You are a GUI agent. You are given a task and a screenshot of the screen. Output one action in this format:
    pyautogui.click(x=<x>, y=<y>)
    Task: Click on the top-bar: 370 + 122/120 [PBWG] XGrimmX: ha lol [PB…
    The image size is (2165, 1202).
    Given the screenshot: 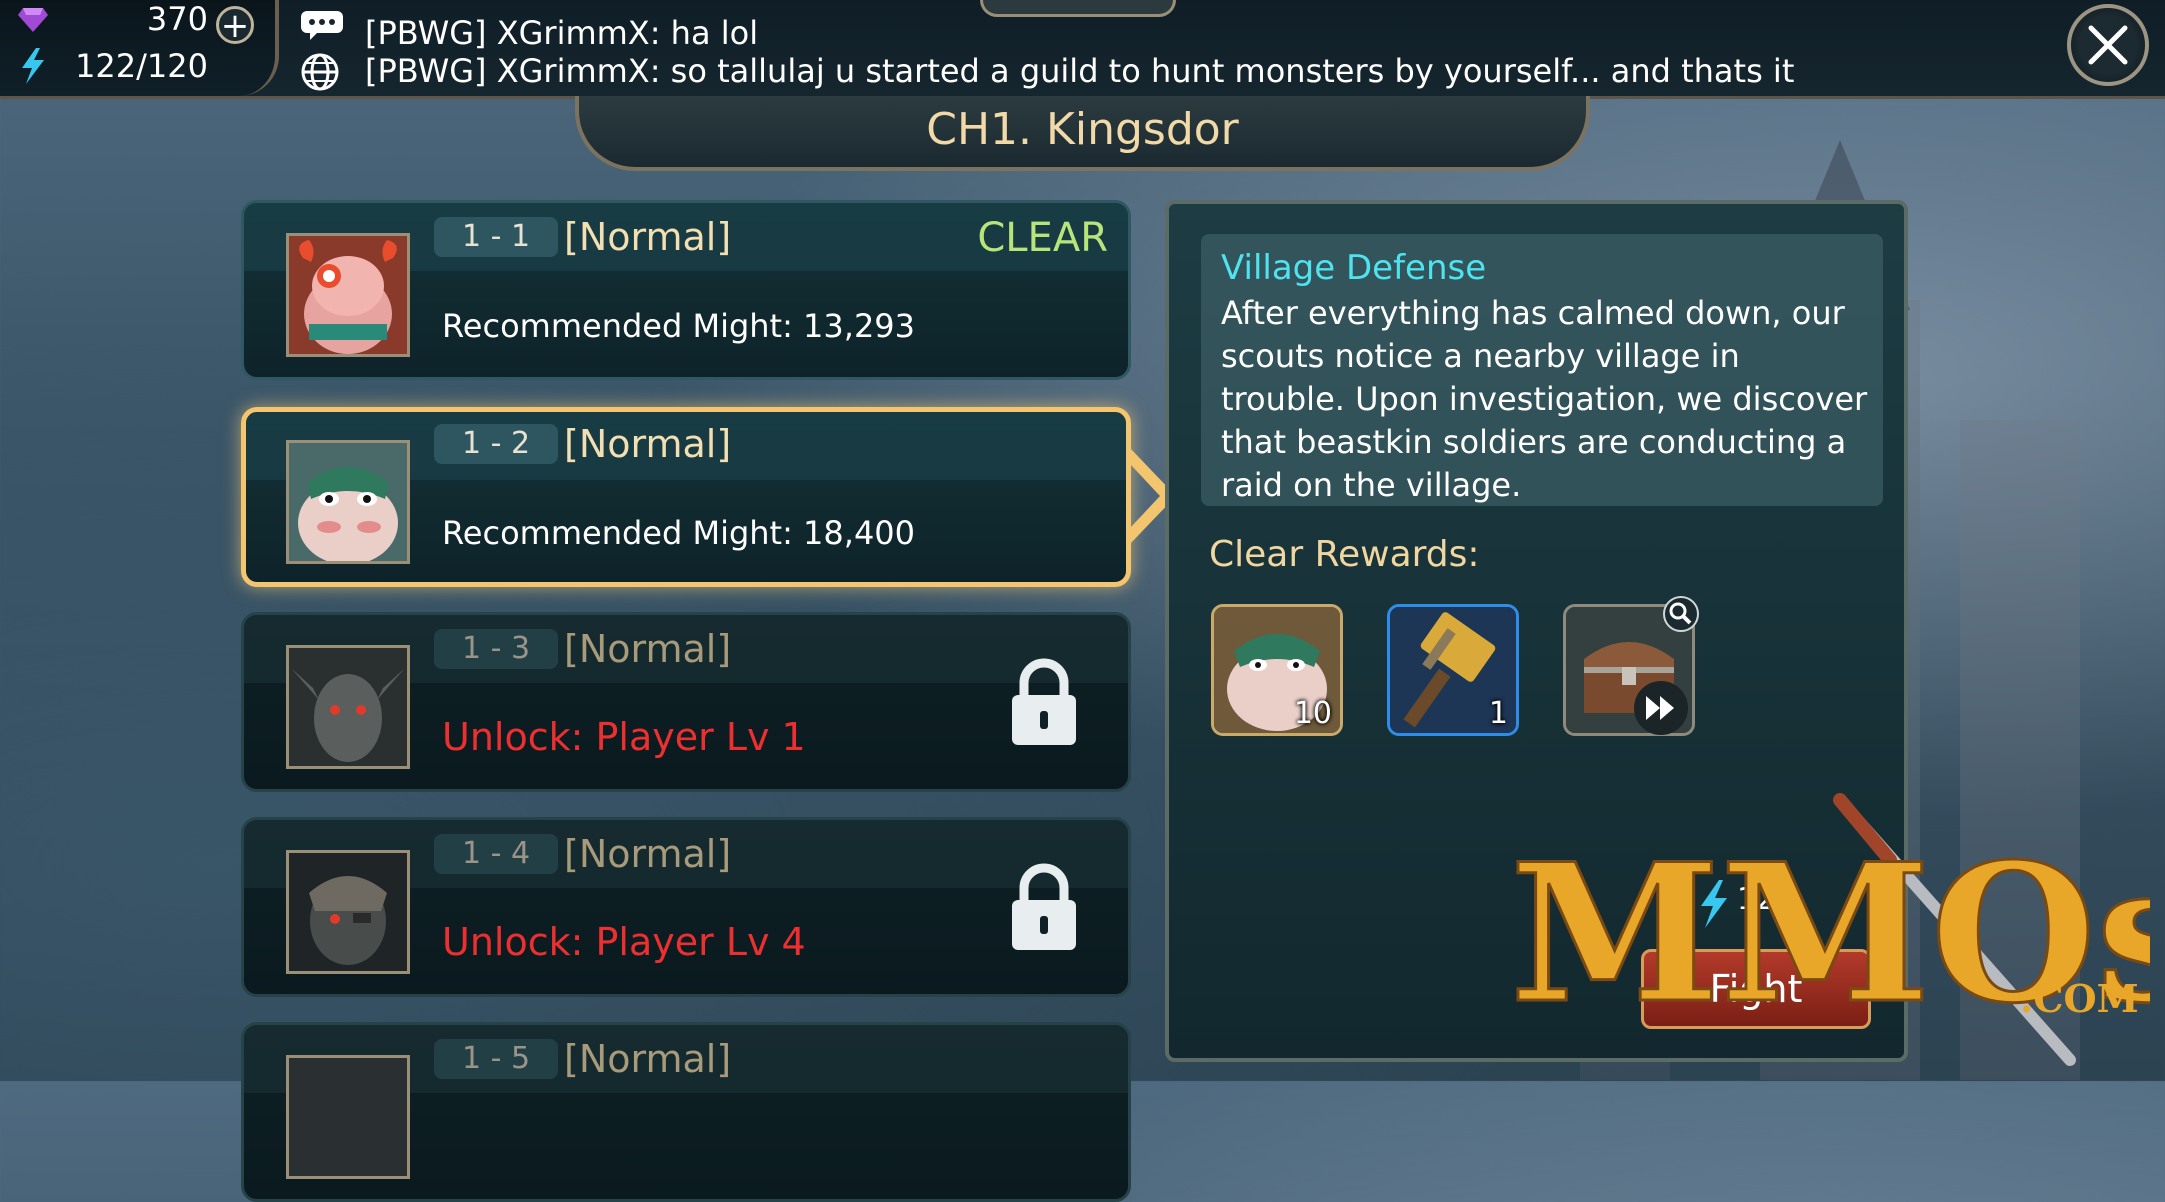 What is the action you would take?
    pyautogui.click(x=1082, y=49)
    